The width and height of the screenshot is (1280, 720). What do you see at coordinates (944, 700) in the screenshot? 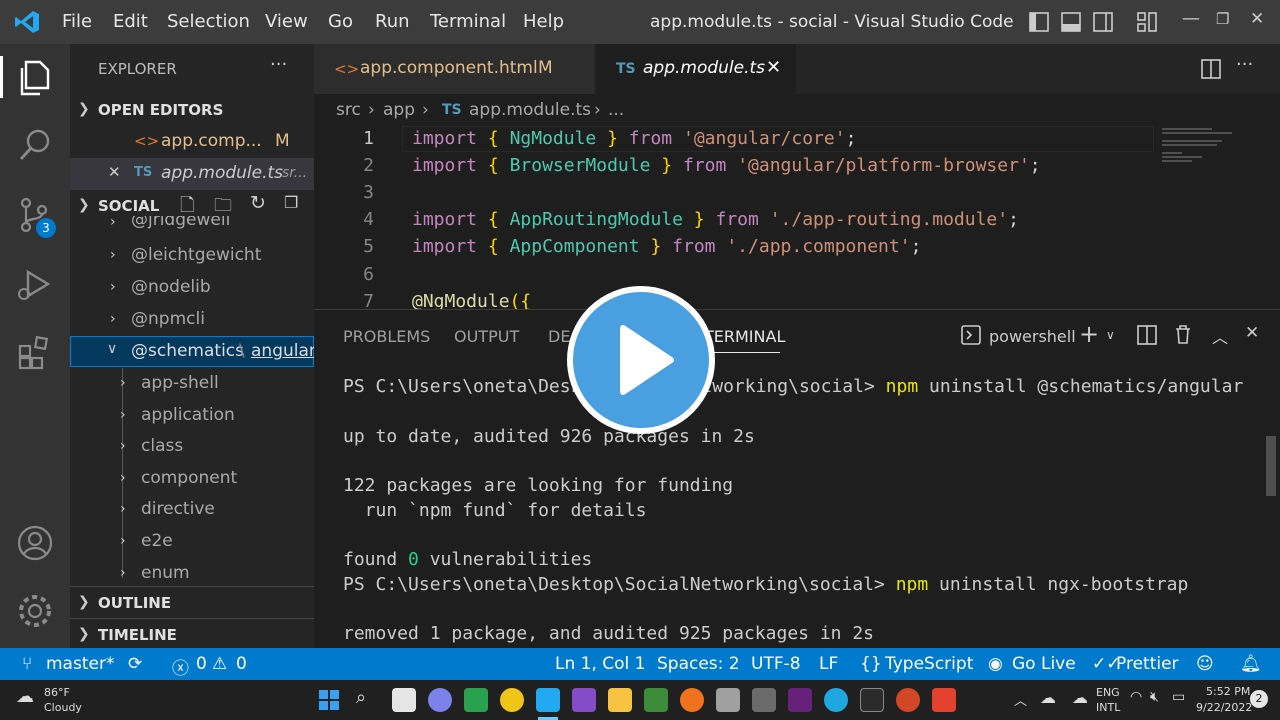
I see `camtasia-recorder-icon` at bounding box center [944, 700].